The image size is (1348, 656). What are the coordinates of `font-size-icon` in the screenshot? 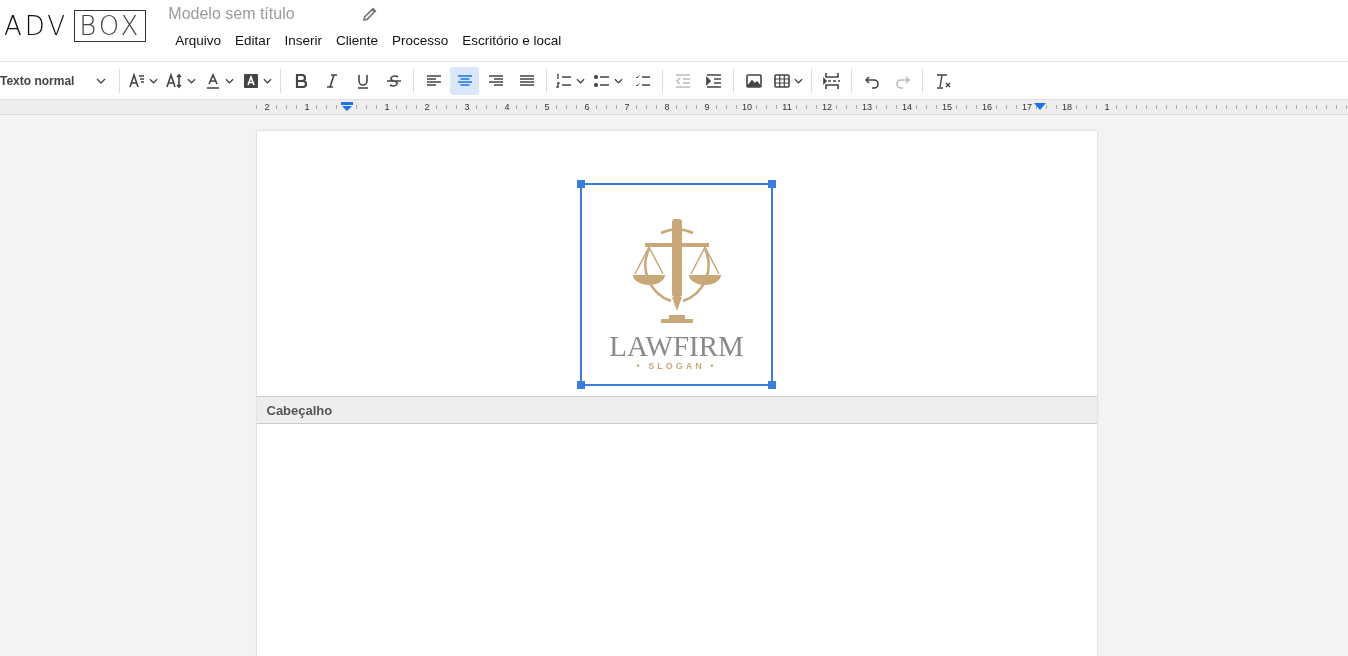 It's located at (137, 80).